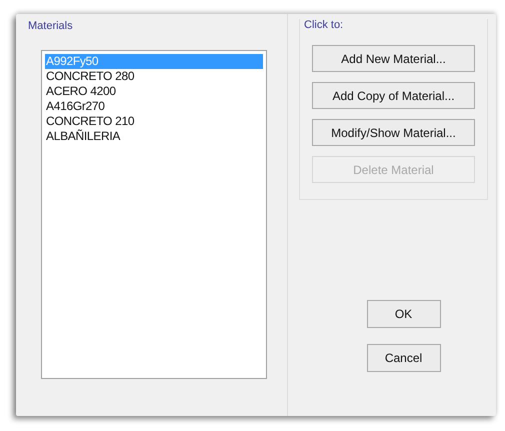  I want to click on list-item: ALBAÑILERIA, so click(154, 136).